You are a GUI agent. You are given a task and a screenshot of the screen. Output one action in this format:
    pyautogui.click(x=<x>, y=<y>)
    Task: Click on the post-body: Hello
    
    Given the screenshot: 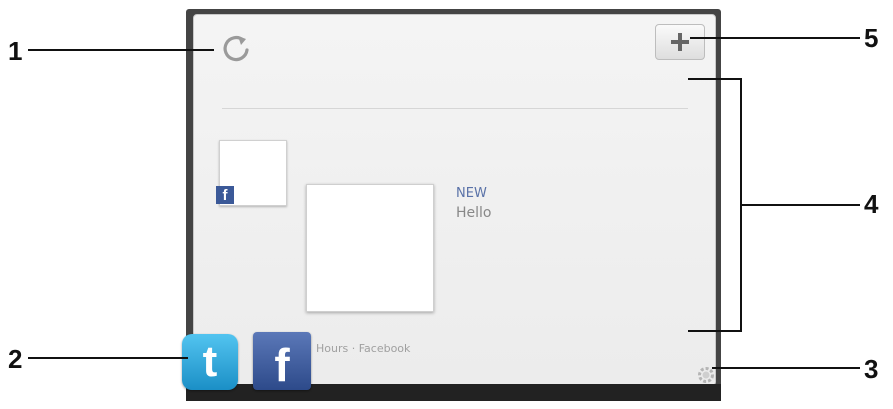 What is the action you would take?
    pyautogui.click(x=474, y=213)
    